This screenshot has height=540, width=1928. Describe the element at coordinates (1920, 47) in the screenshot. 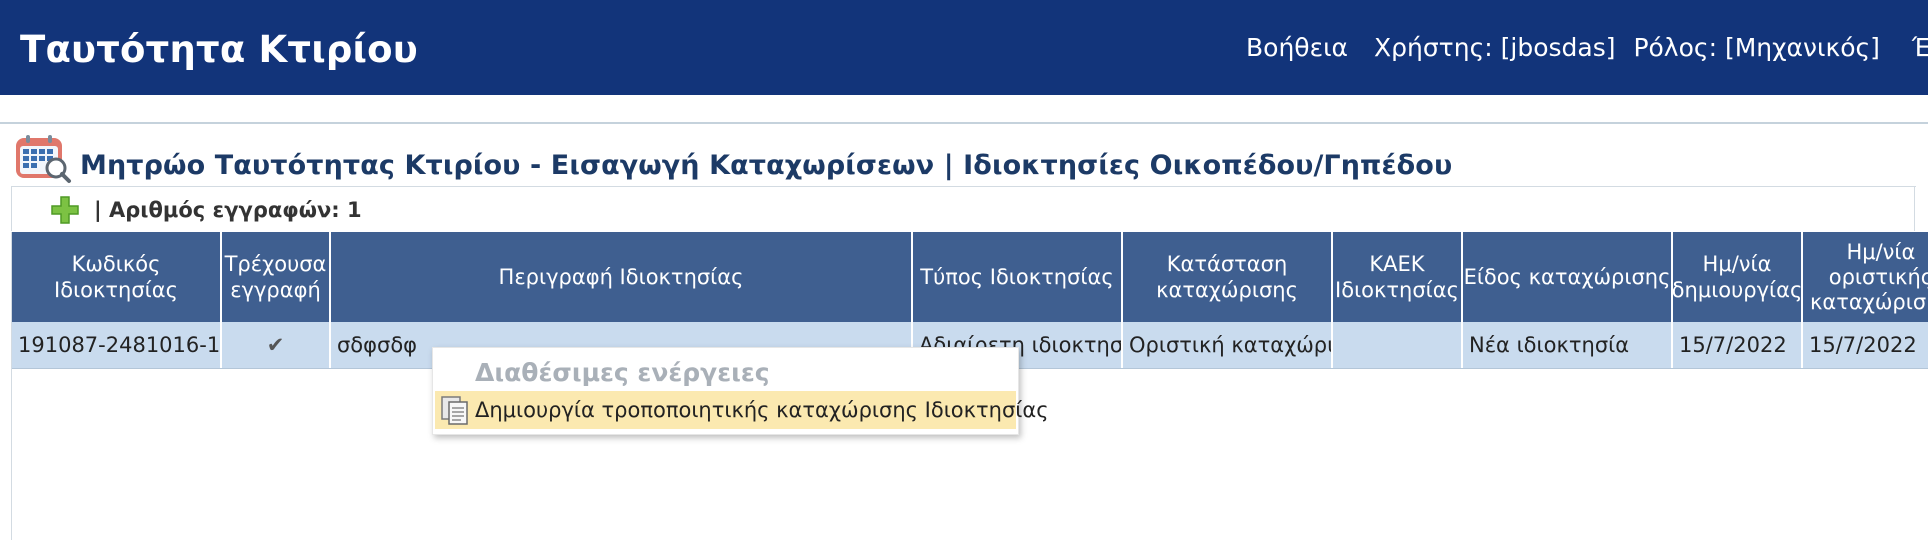

I see `logout-link: Έξοδος` at that location.